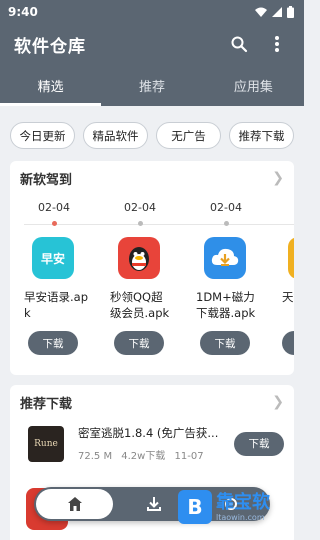 Image resolution: width=320 pixels, height=540 pixels. What do you see at coordinates (23, 12) in the screenshot?
I see `status-time: 9:40` at bounding box center [23, 12].